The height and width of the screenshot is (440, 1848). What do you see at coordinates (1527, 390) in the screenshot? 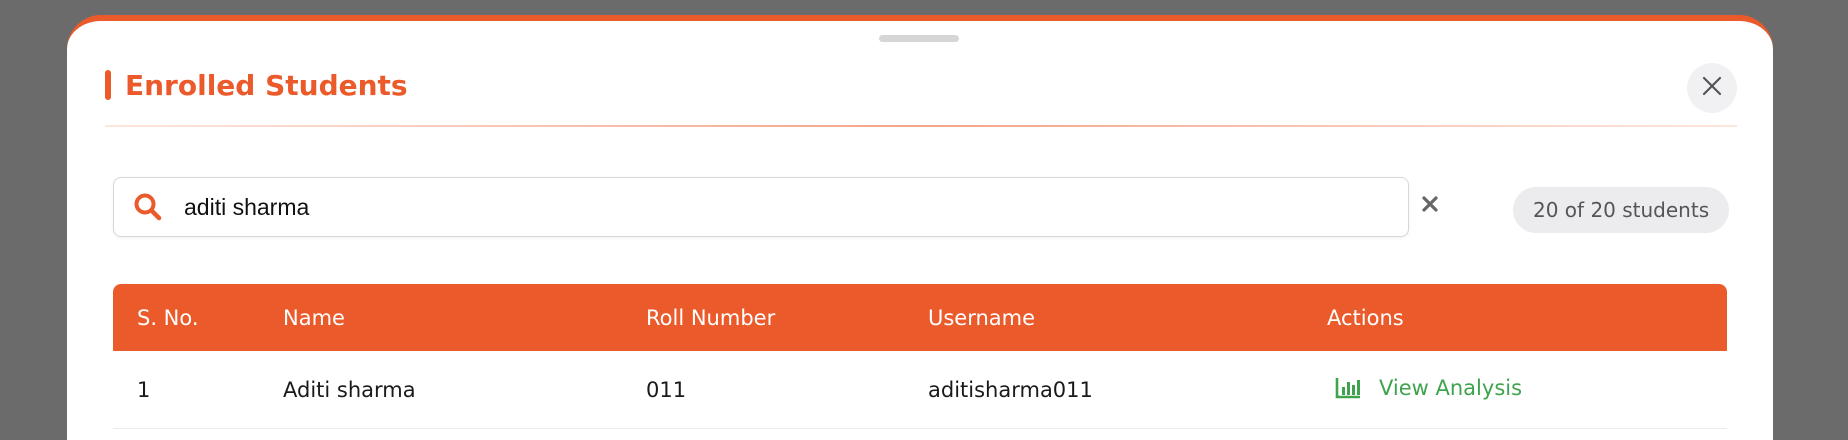
I see `cell-actions: View Analysis` at bounding box center [1527, 390].